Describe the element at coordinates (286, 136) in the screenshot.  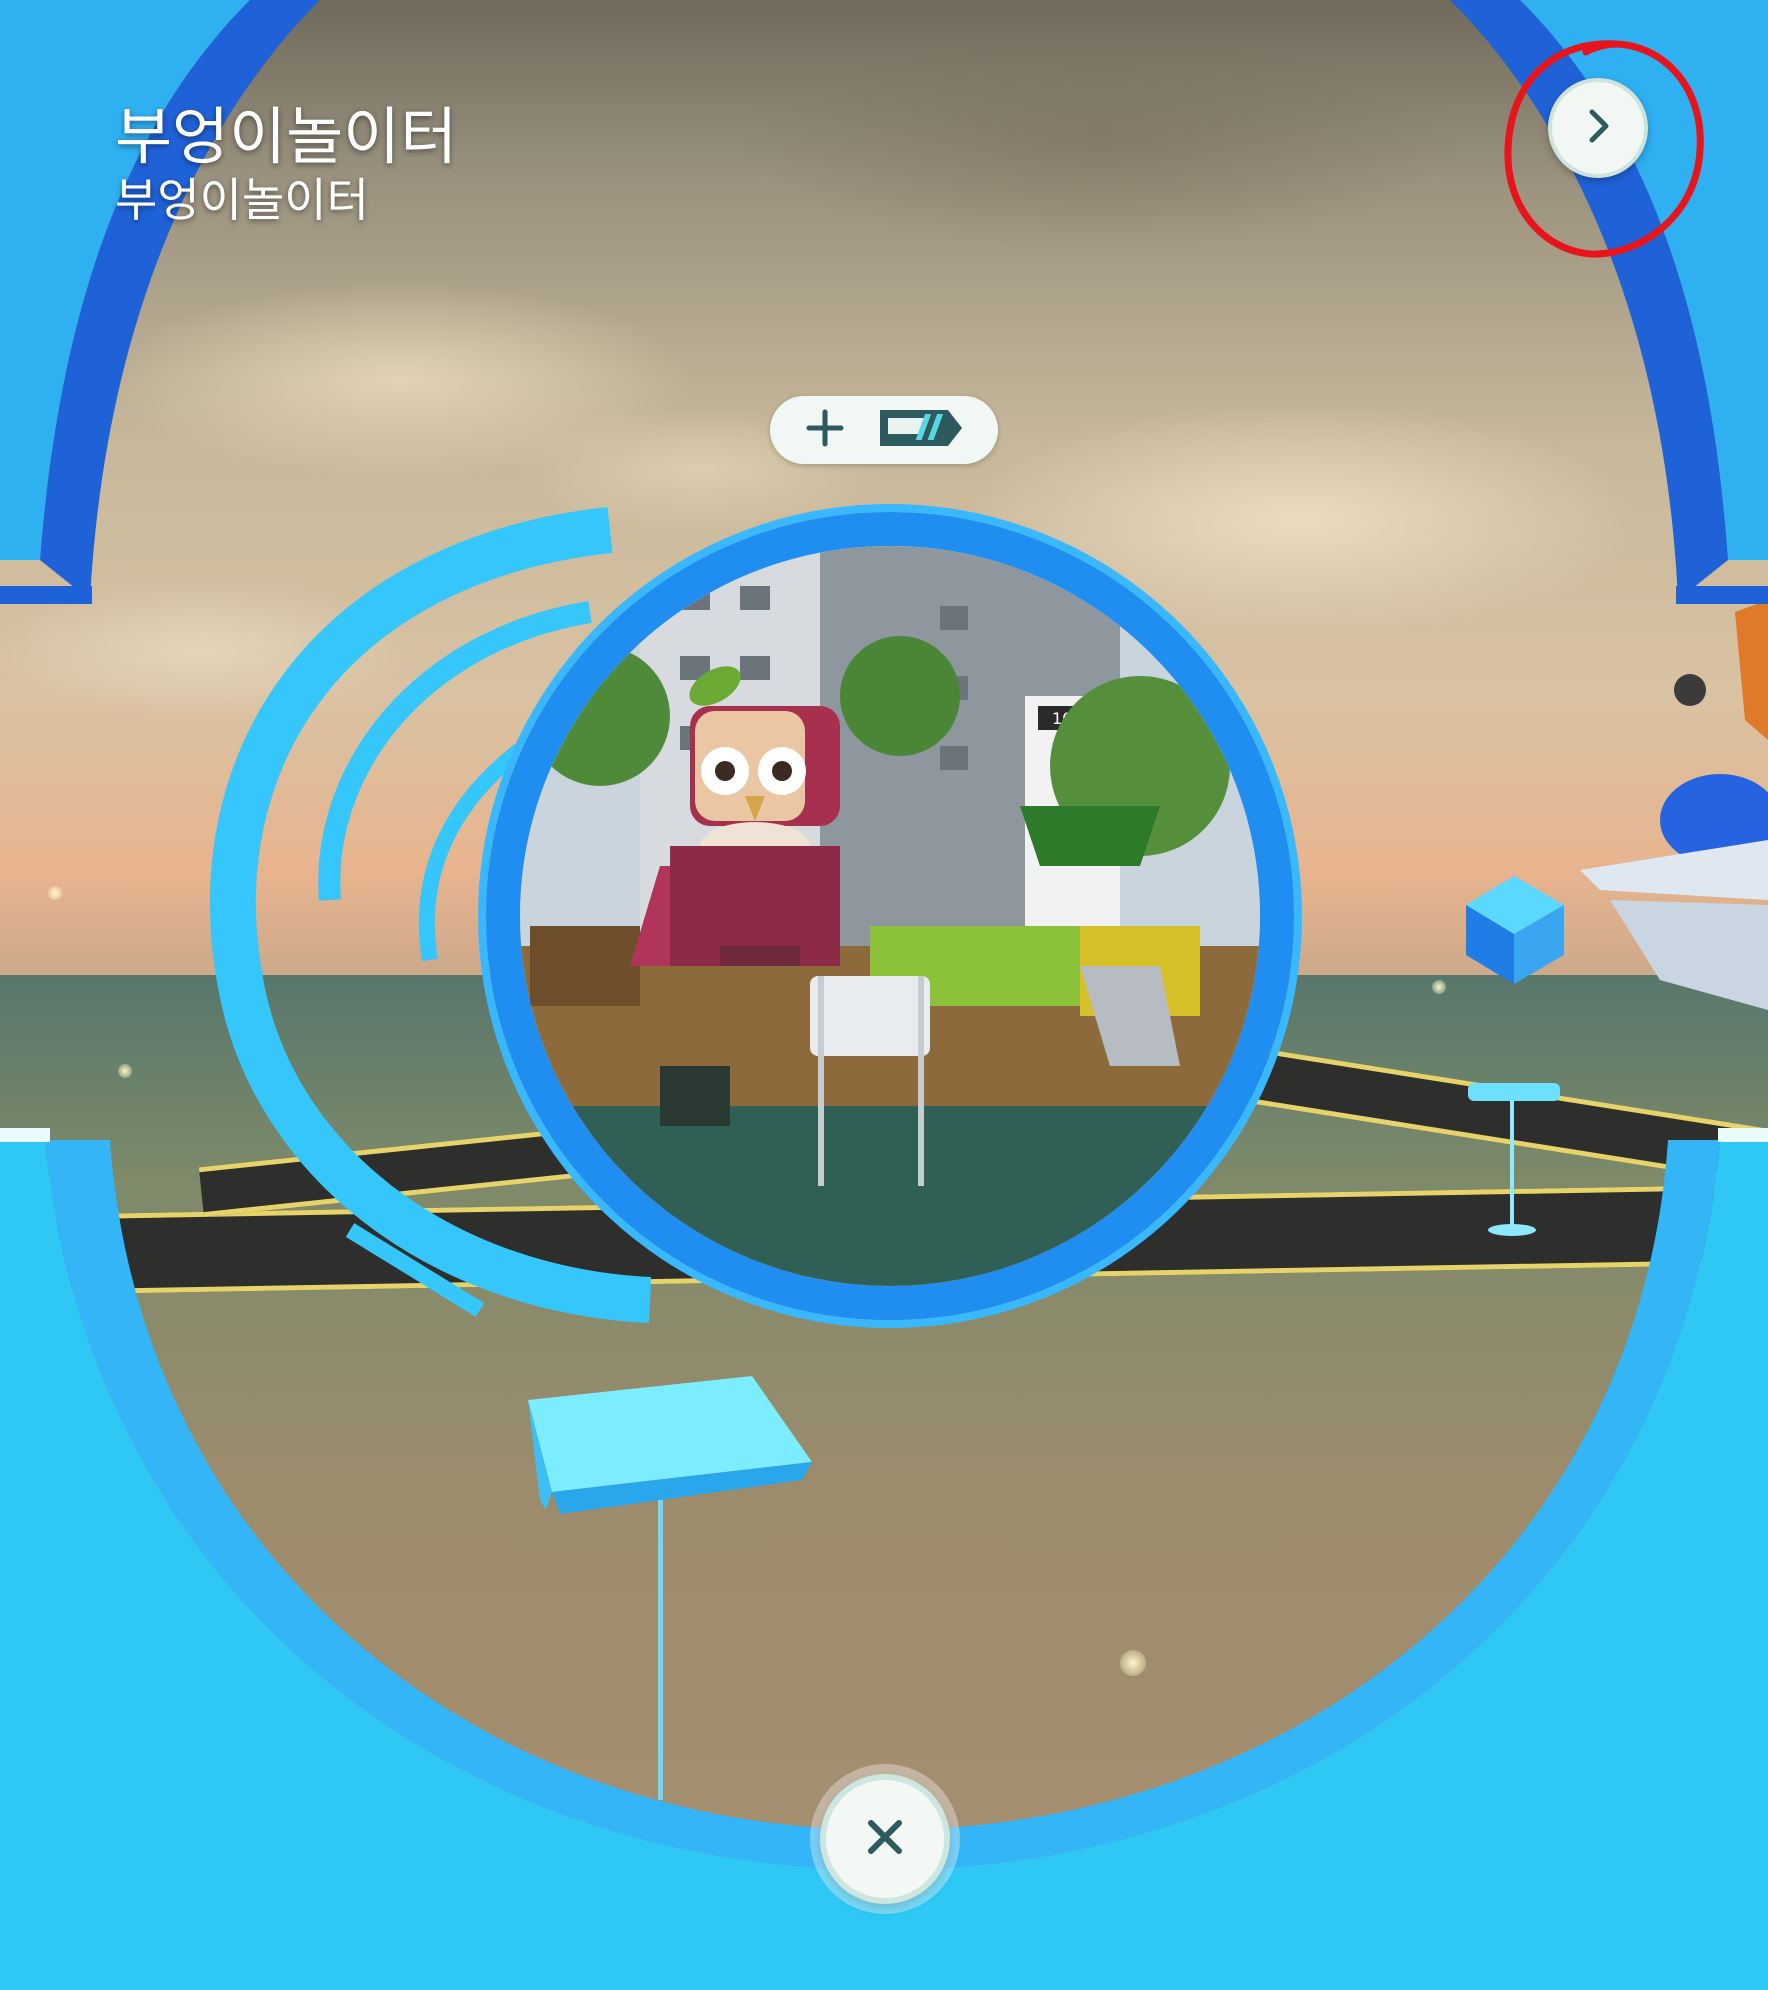
I see `poi-title: 부엉이놀이터` at that location.